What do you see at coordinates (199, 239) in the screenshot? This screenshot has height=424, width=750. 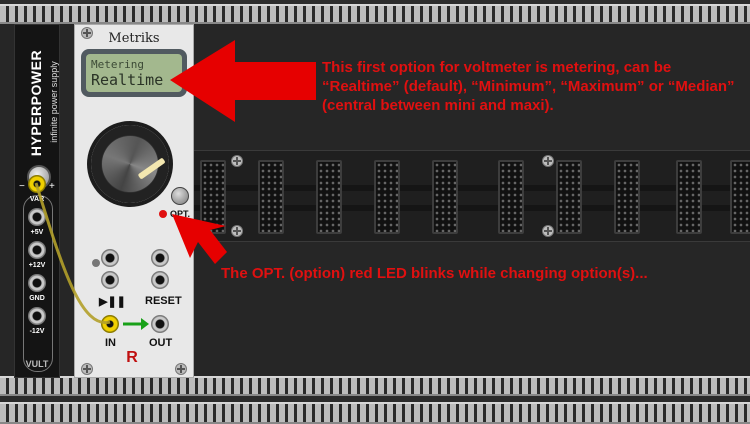 I see `arrow-to-led-icon` at bounding box center [199, 239].